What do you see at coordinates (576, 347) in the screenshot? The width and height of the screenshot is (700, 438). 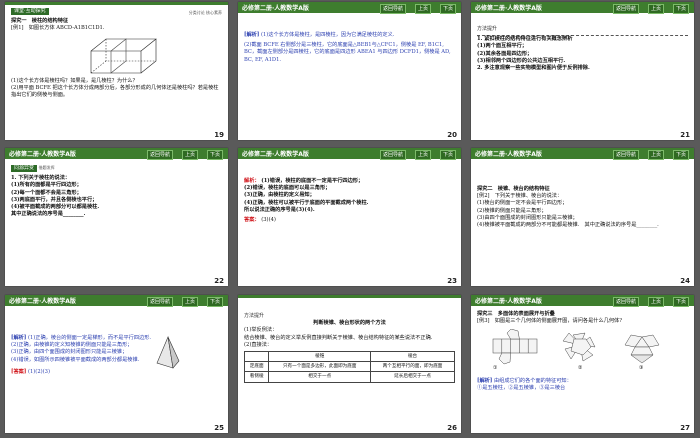 I see `nets-figure` at bounding box center [576, 347].